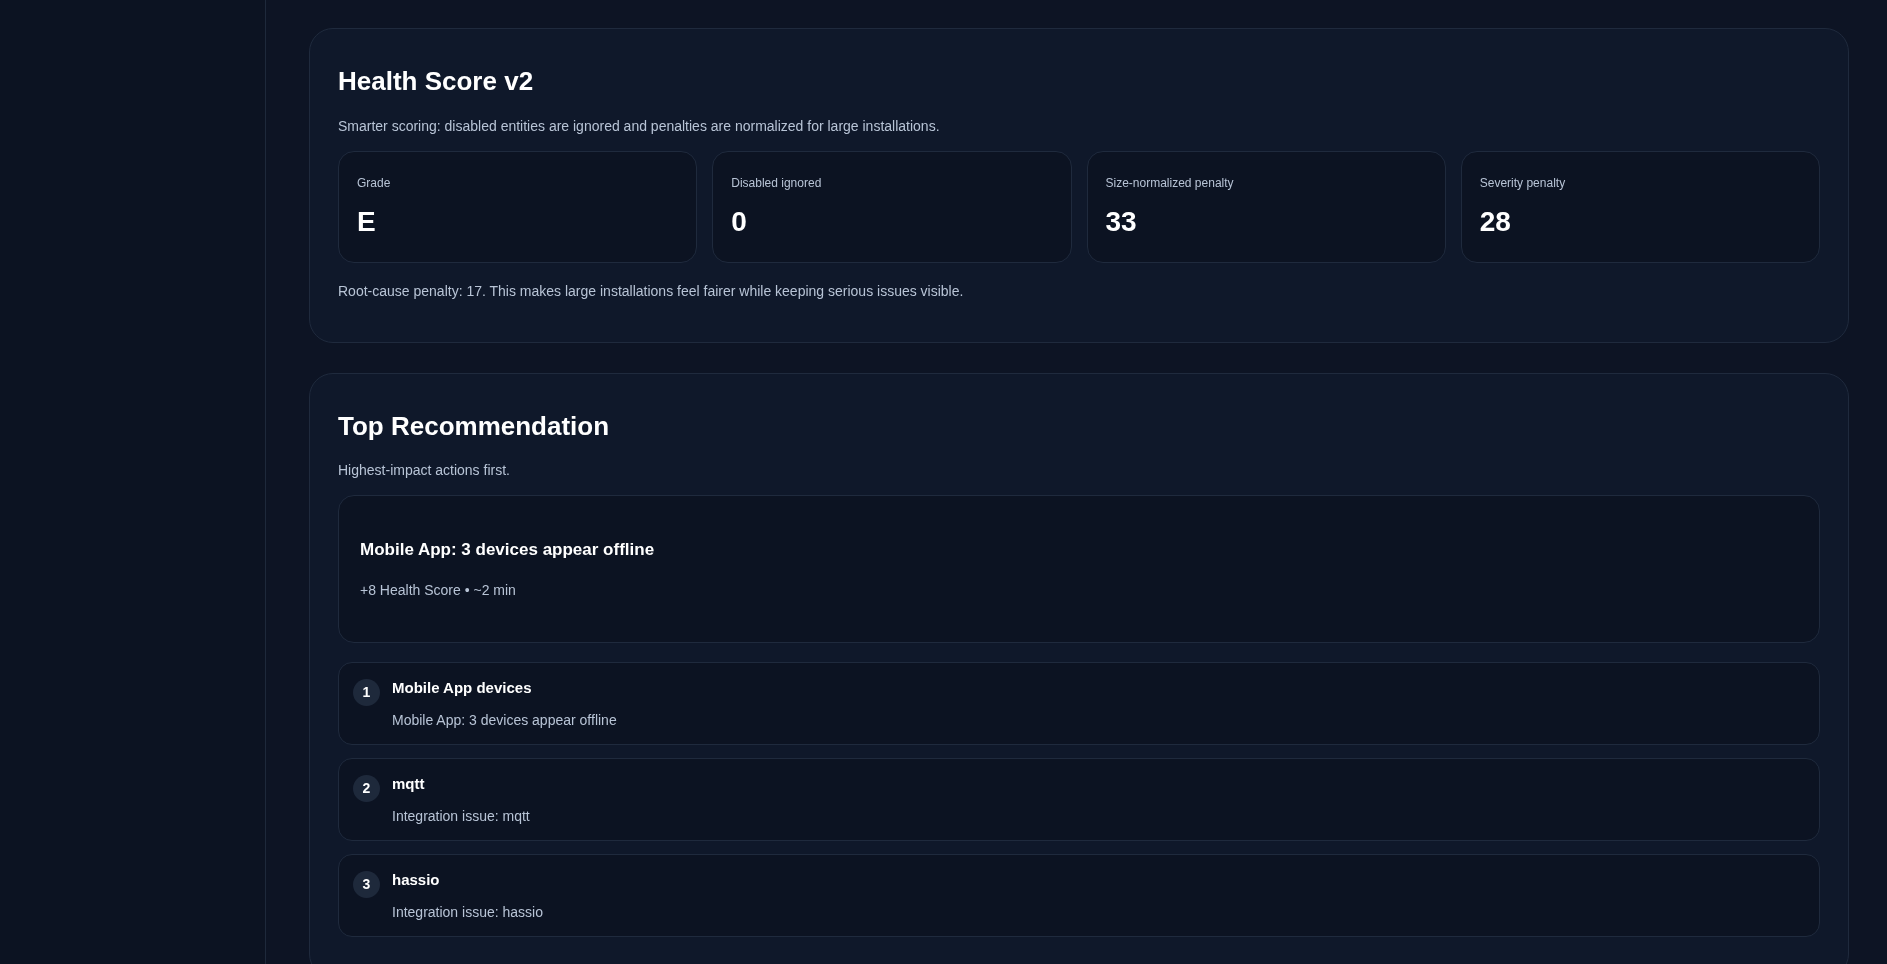  Describe the element at coordinates (508, 549) in the screenshot. I see `recommendation-title: Mobile App: 3 devices appear offline` at that location.